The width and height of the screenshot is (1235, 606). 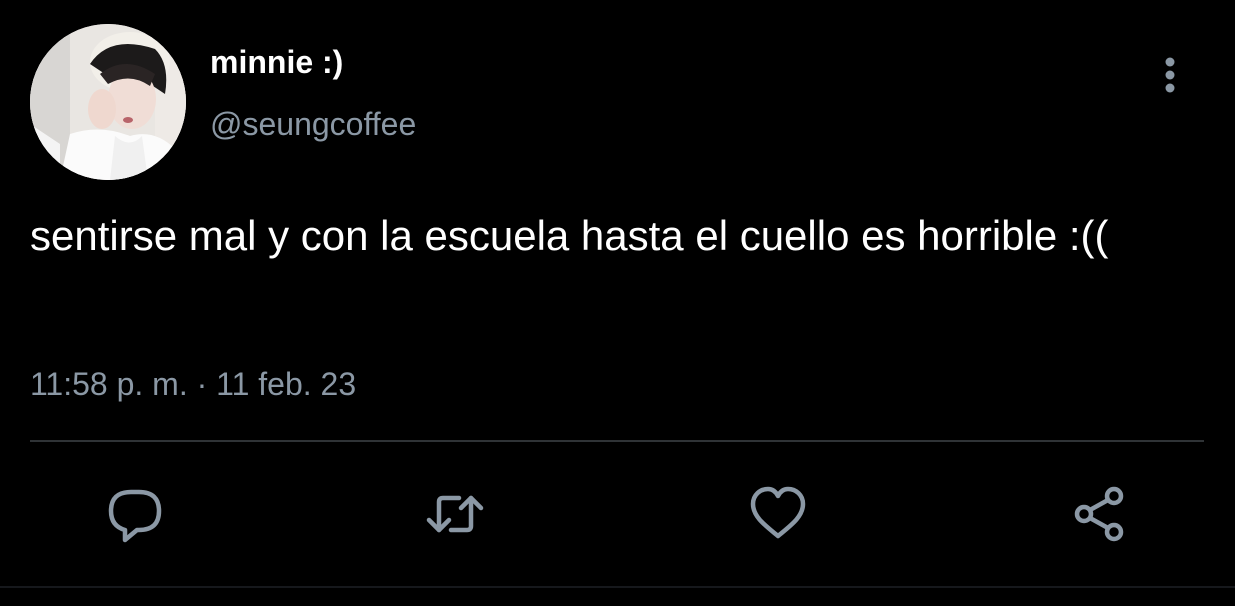 I want to click on divider, so click(x=617, y=441).